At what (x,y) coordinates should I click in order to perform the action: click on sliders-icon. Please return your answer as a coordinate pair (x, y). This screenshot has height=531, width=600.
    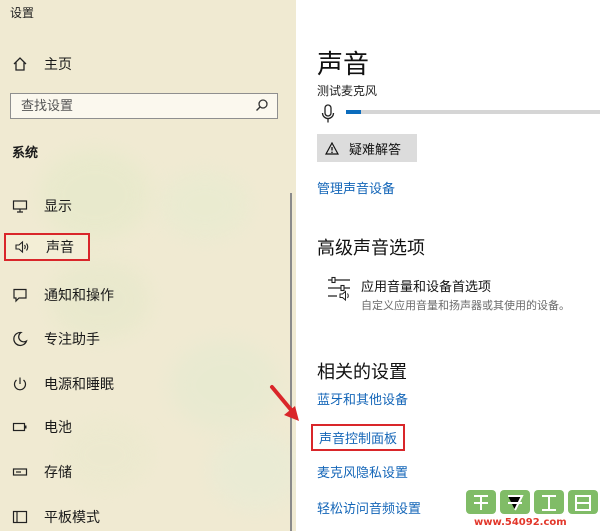
    Looking at the image, I should click on (339, 294).